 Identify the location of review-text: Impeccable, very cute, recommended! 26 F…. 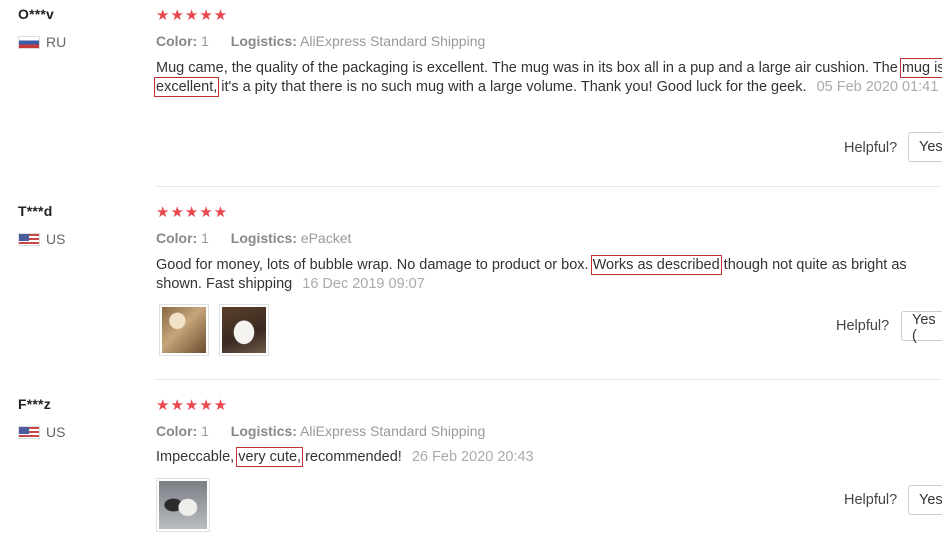
(549, 457).